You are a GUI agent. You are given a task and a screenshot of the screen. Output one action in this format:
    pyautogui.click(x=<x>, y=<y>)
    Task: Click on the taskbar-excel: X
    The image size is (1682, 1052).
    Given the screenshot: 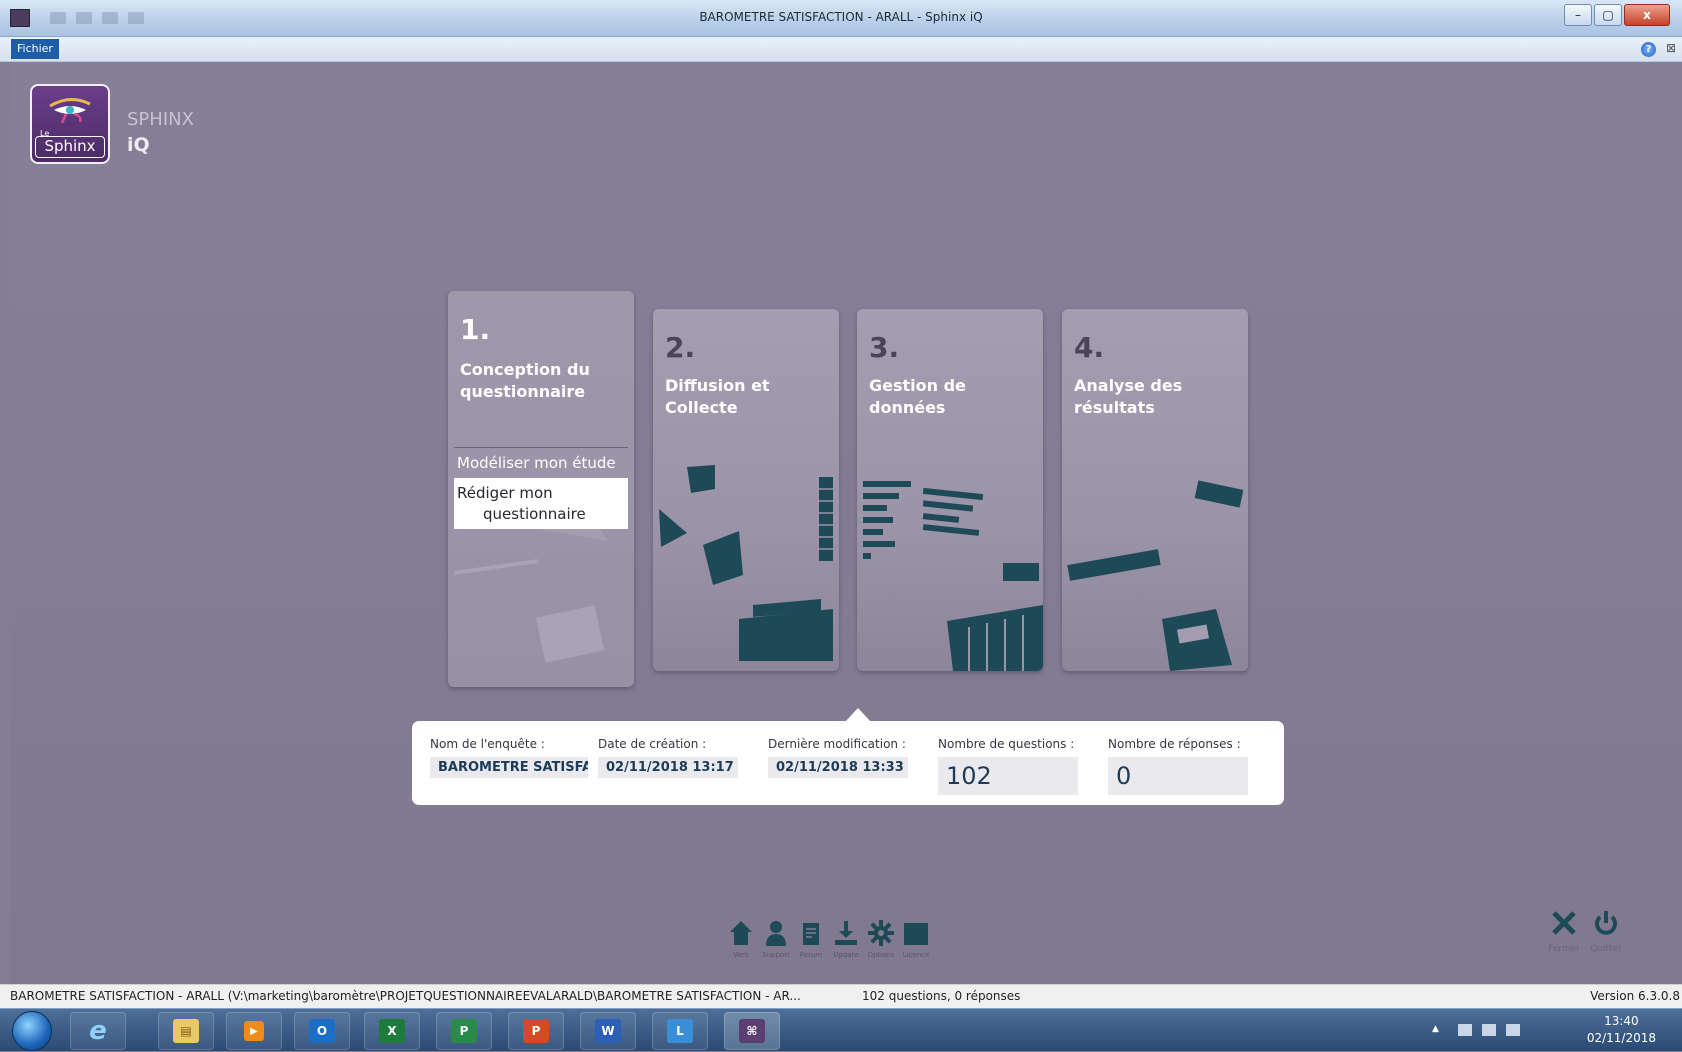 What is the action you would take?
    pyautogui.click(x=392, y=1031)
    